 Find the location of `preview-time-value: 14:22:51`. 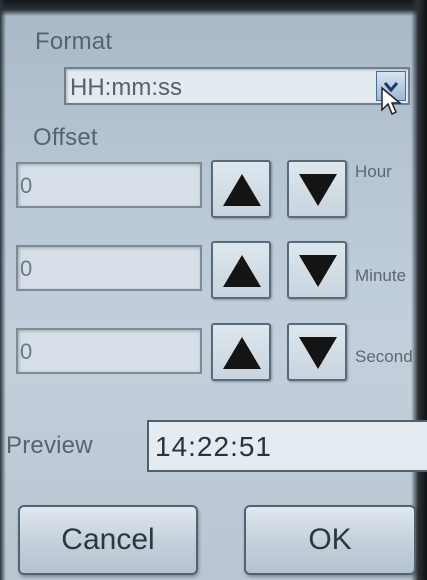

preview-time-value: 14:22:51 is located at coordinates (213, 446).